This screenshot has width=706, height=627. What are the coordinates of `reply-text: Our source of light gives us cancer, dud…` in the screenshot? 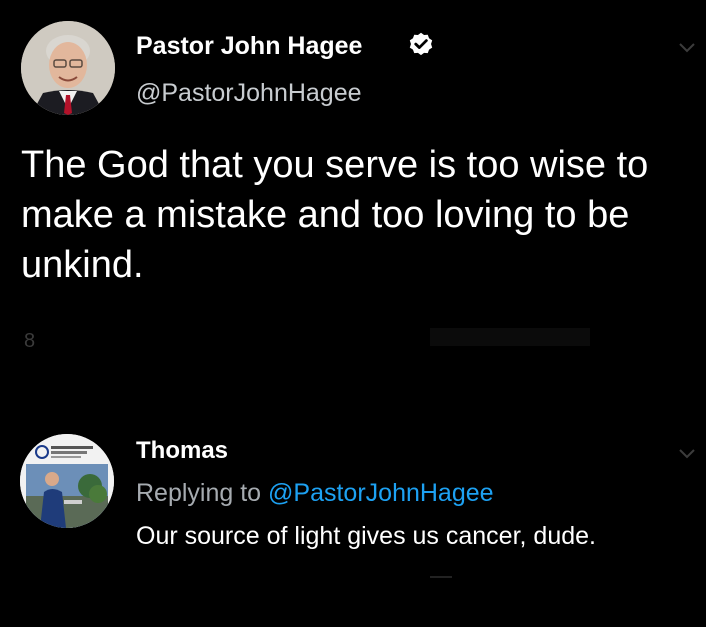 It's located at (366, 536).